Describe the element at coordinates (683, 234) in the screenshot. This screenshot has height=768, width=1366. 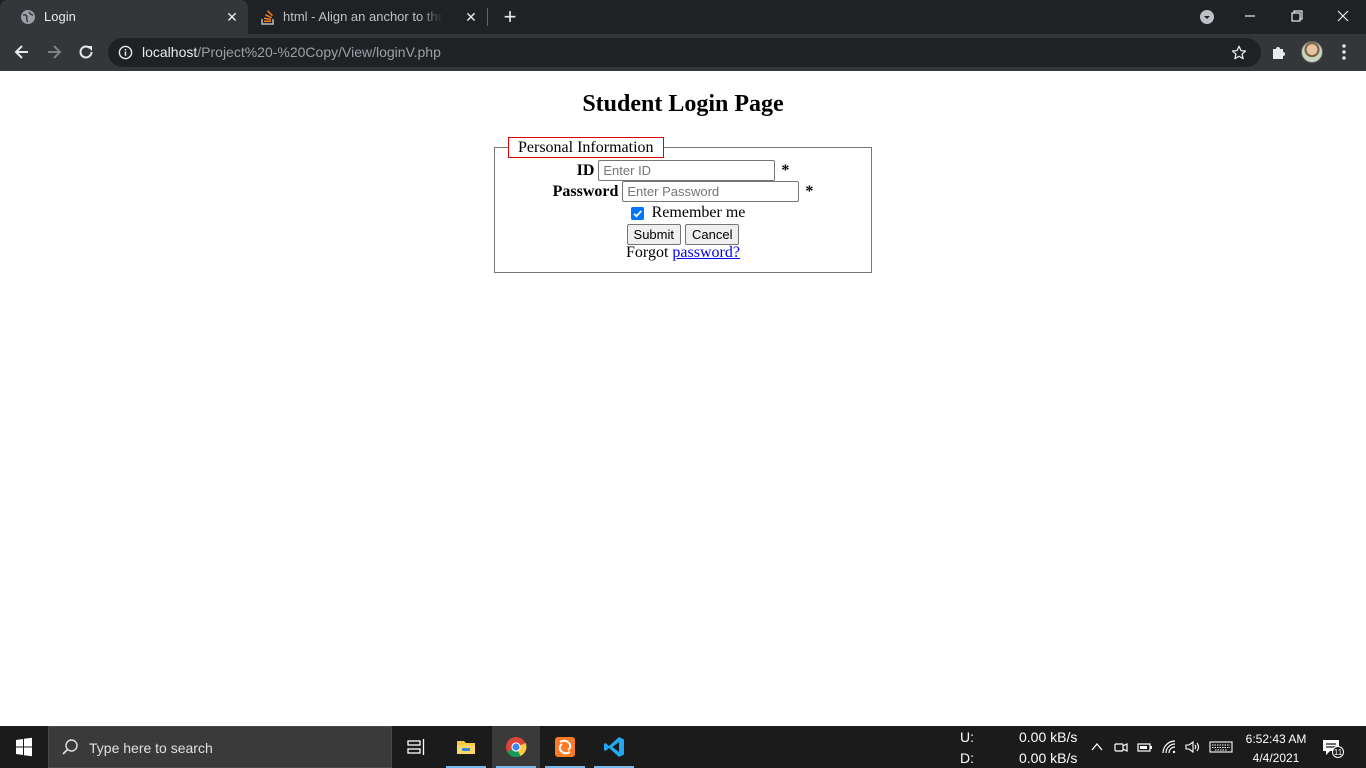
I see `button-row: Submit Cancel` at that location.